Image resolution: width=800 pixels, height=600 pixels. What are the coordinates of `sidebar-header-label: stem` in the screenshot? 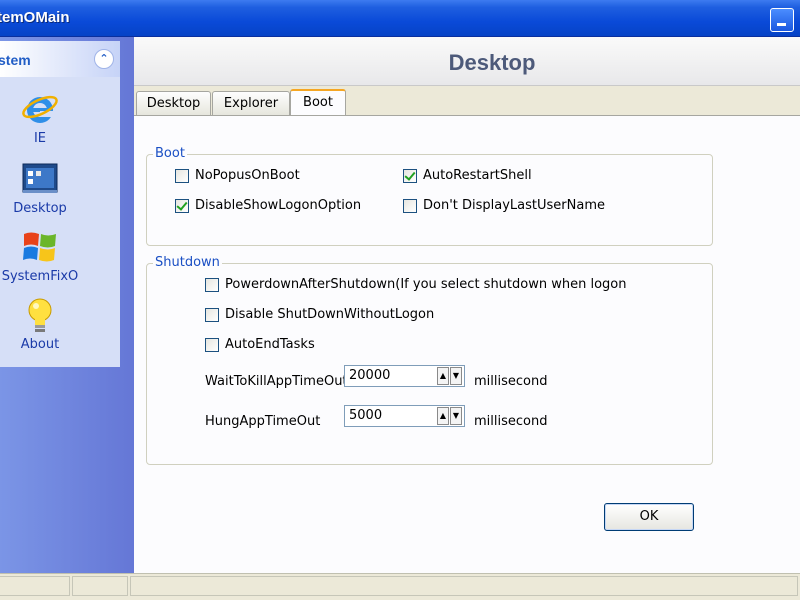 It's located at (15, 60).